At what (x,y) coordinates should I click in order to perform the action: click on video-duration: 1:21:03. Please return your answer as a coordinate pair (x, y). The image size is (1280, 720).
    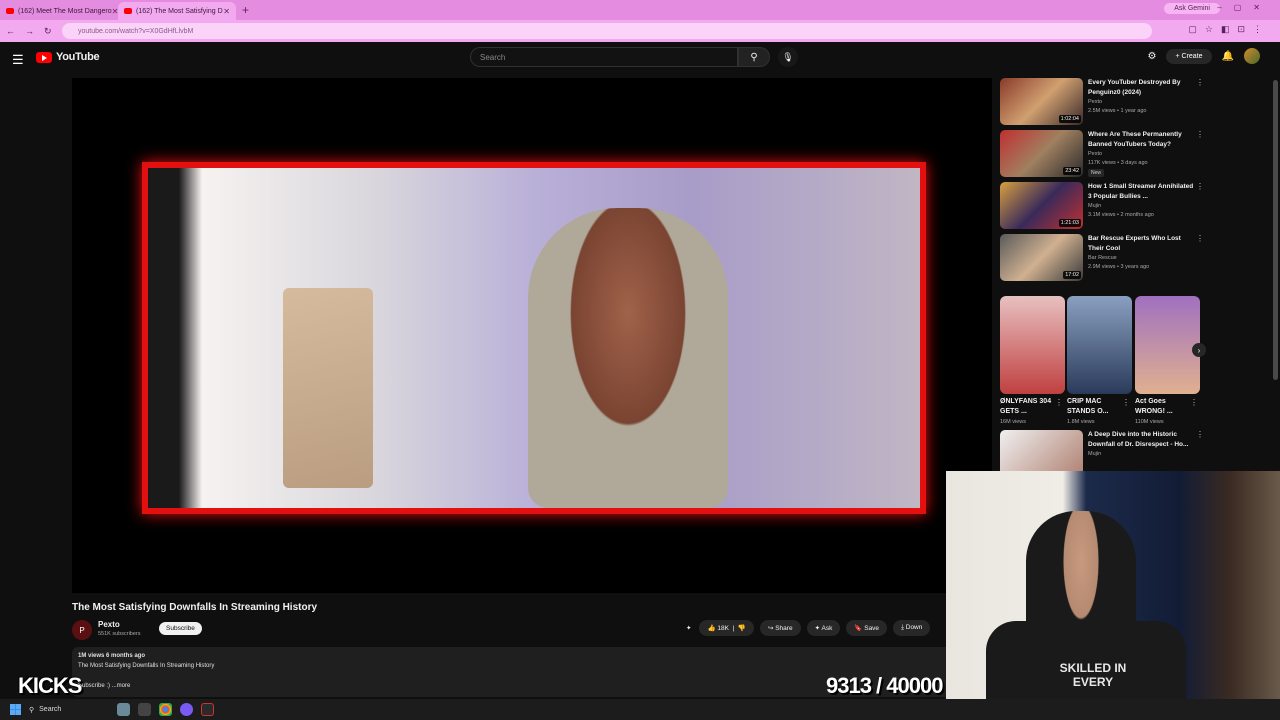
    Looking at the image, I should click on (1069, 223).